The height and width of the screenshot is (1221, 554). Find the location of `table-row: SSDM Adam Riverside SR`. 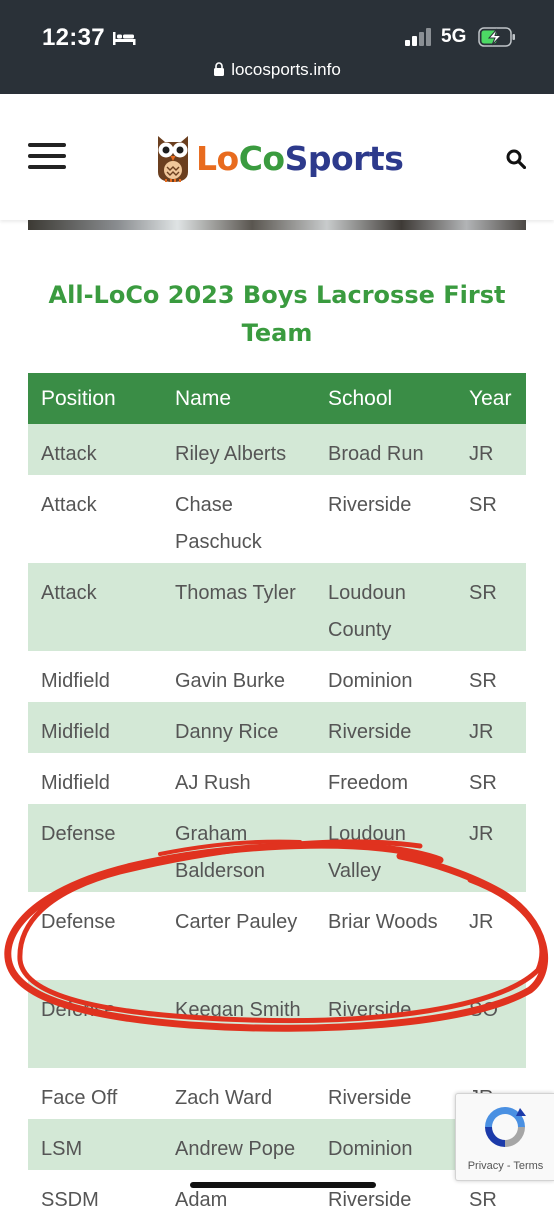

table-row: SSDM Adam Riverside SR is located at coordinates (277, 1195).